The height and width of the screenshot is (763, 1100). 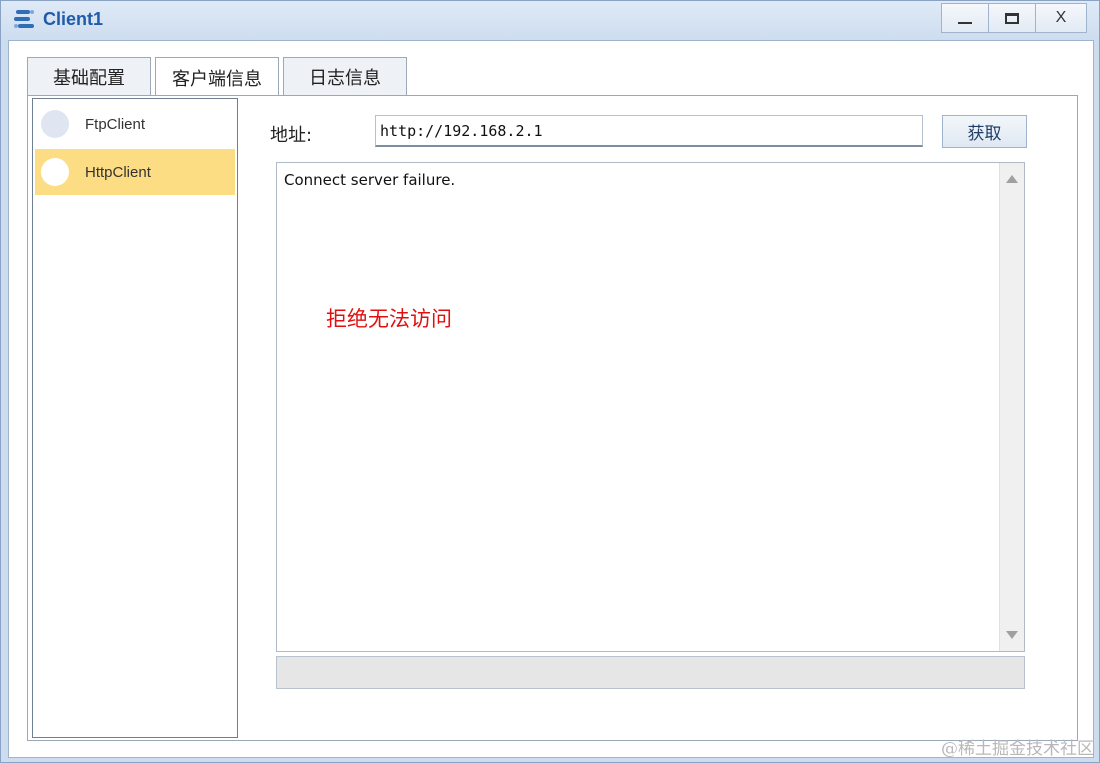 I want to click on tab-bar: 基础配置 客户端信息 日志信息, so click(x=219, y=77).